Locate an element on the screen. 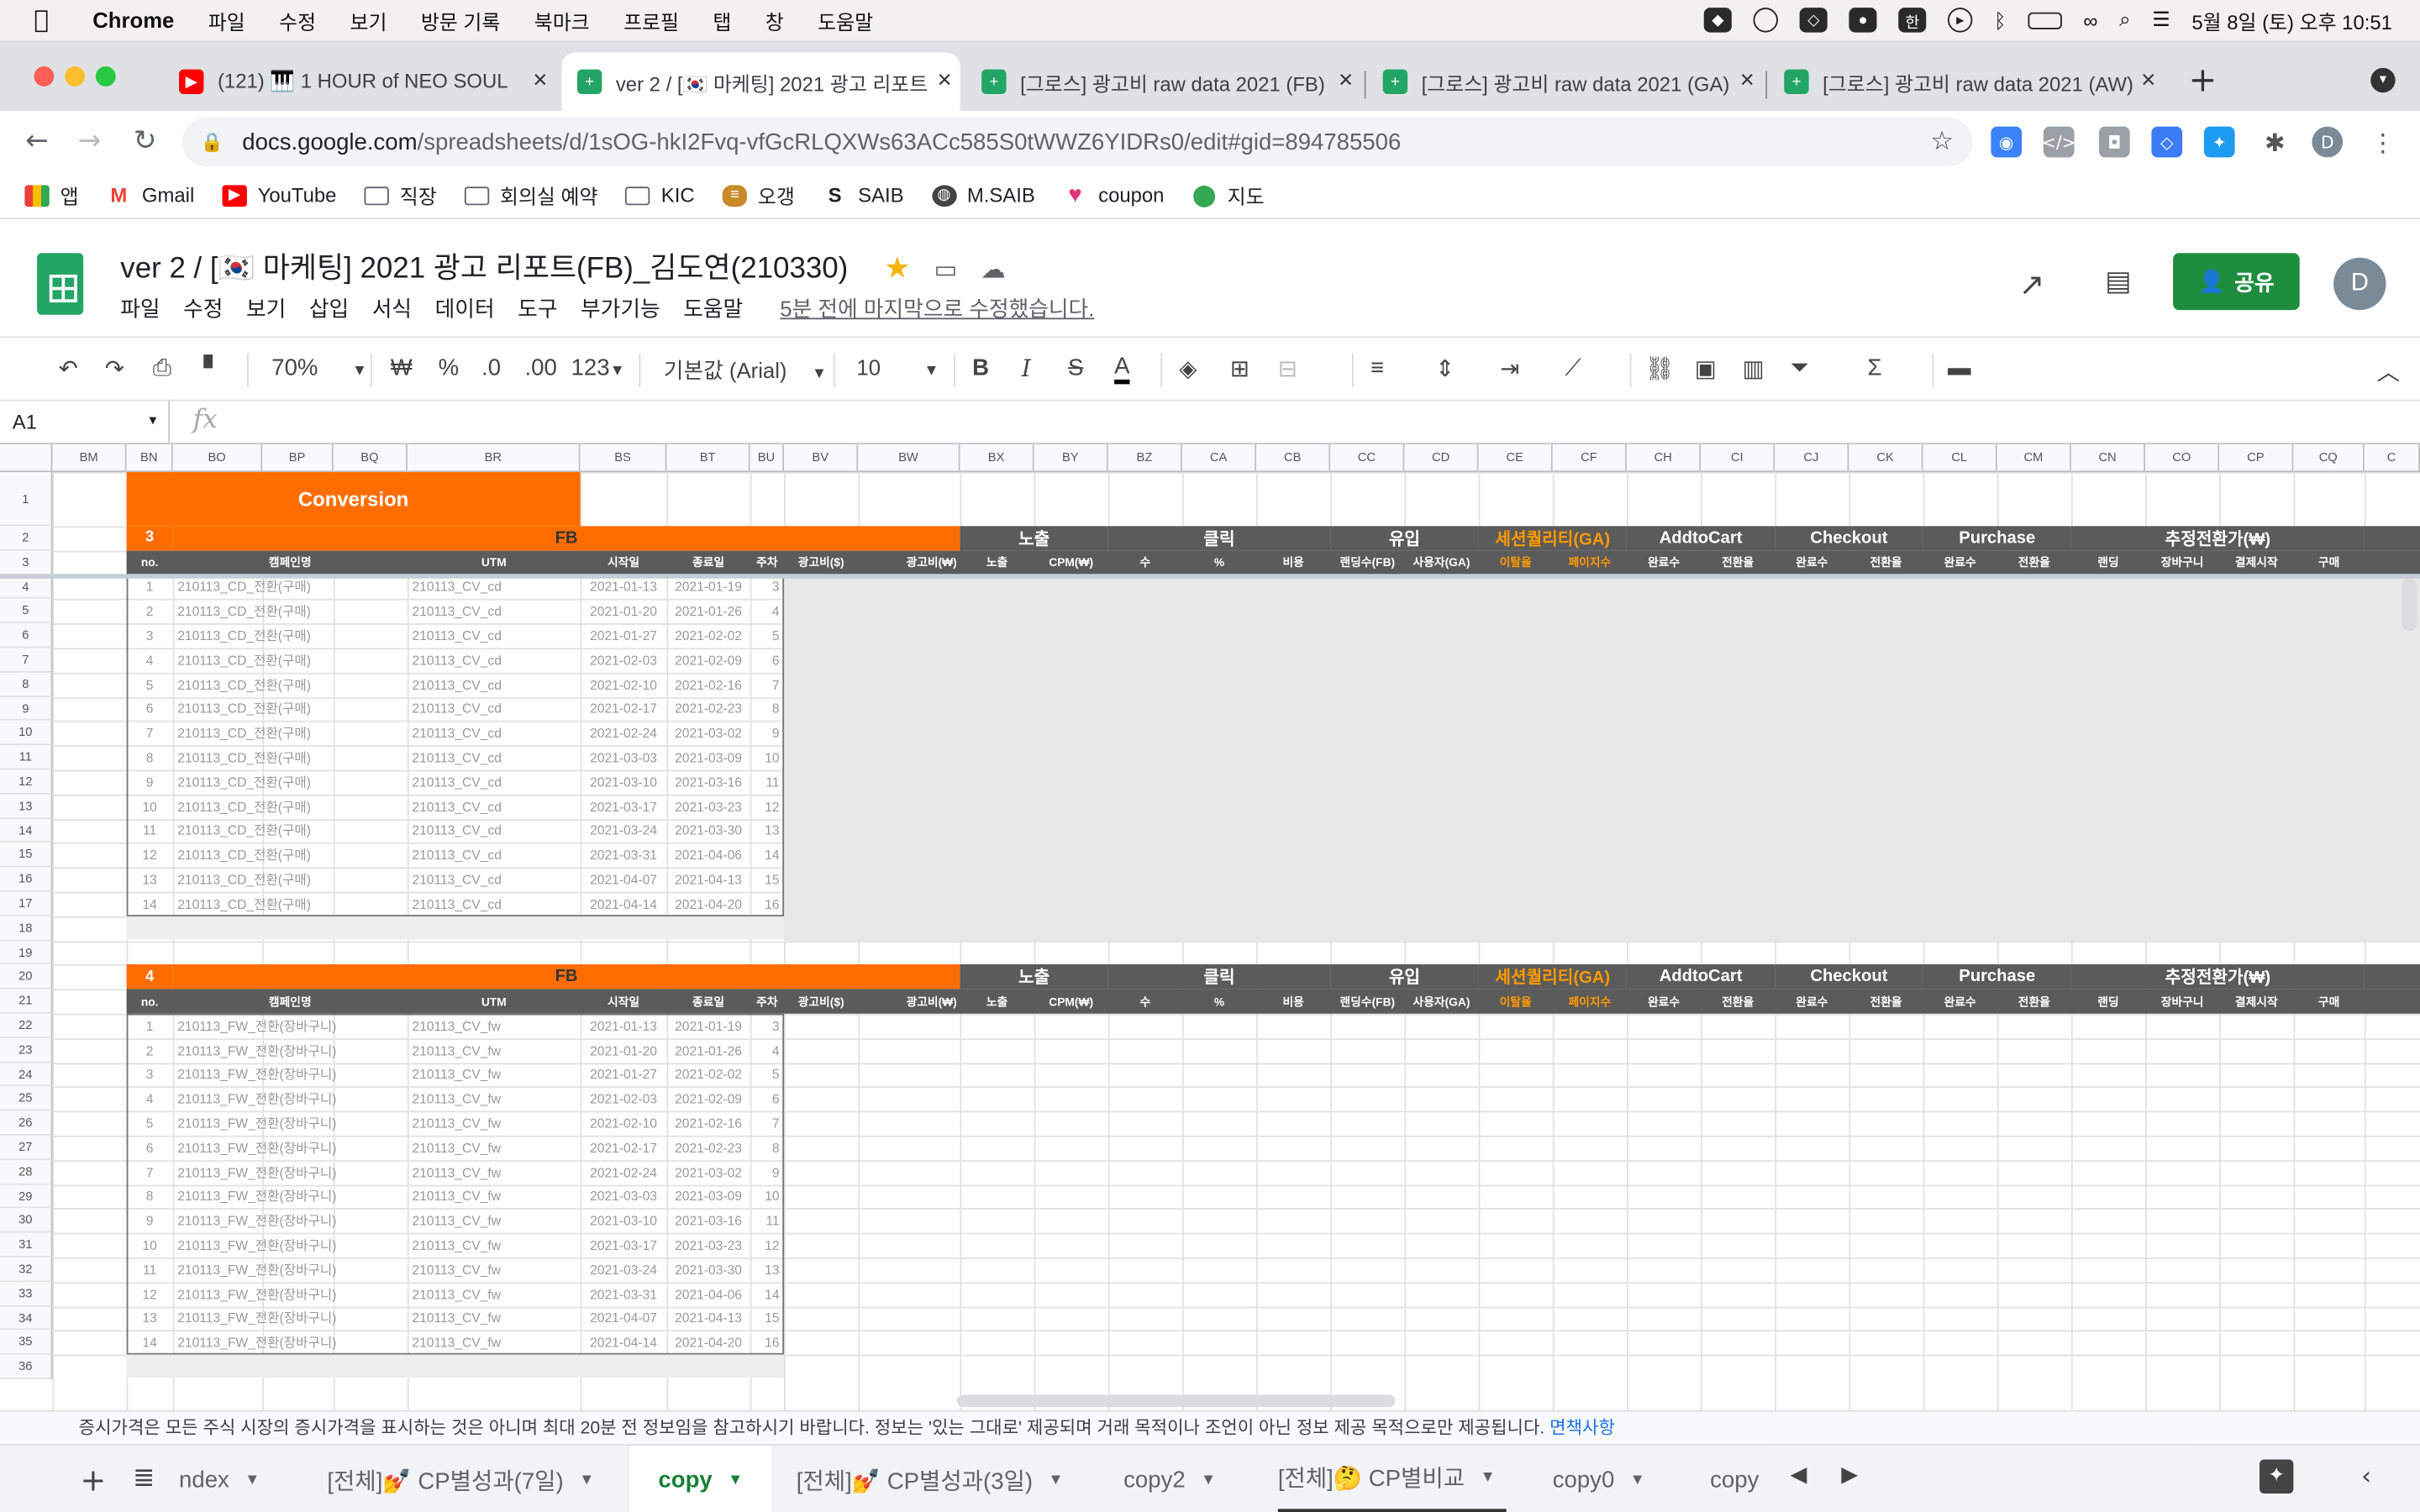  strikethrough-icon: S is located at coordinates (1075, 367).